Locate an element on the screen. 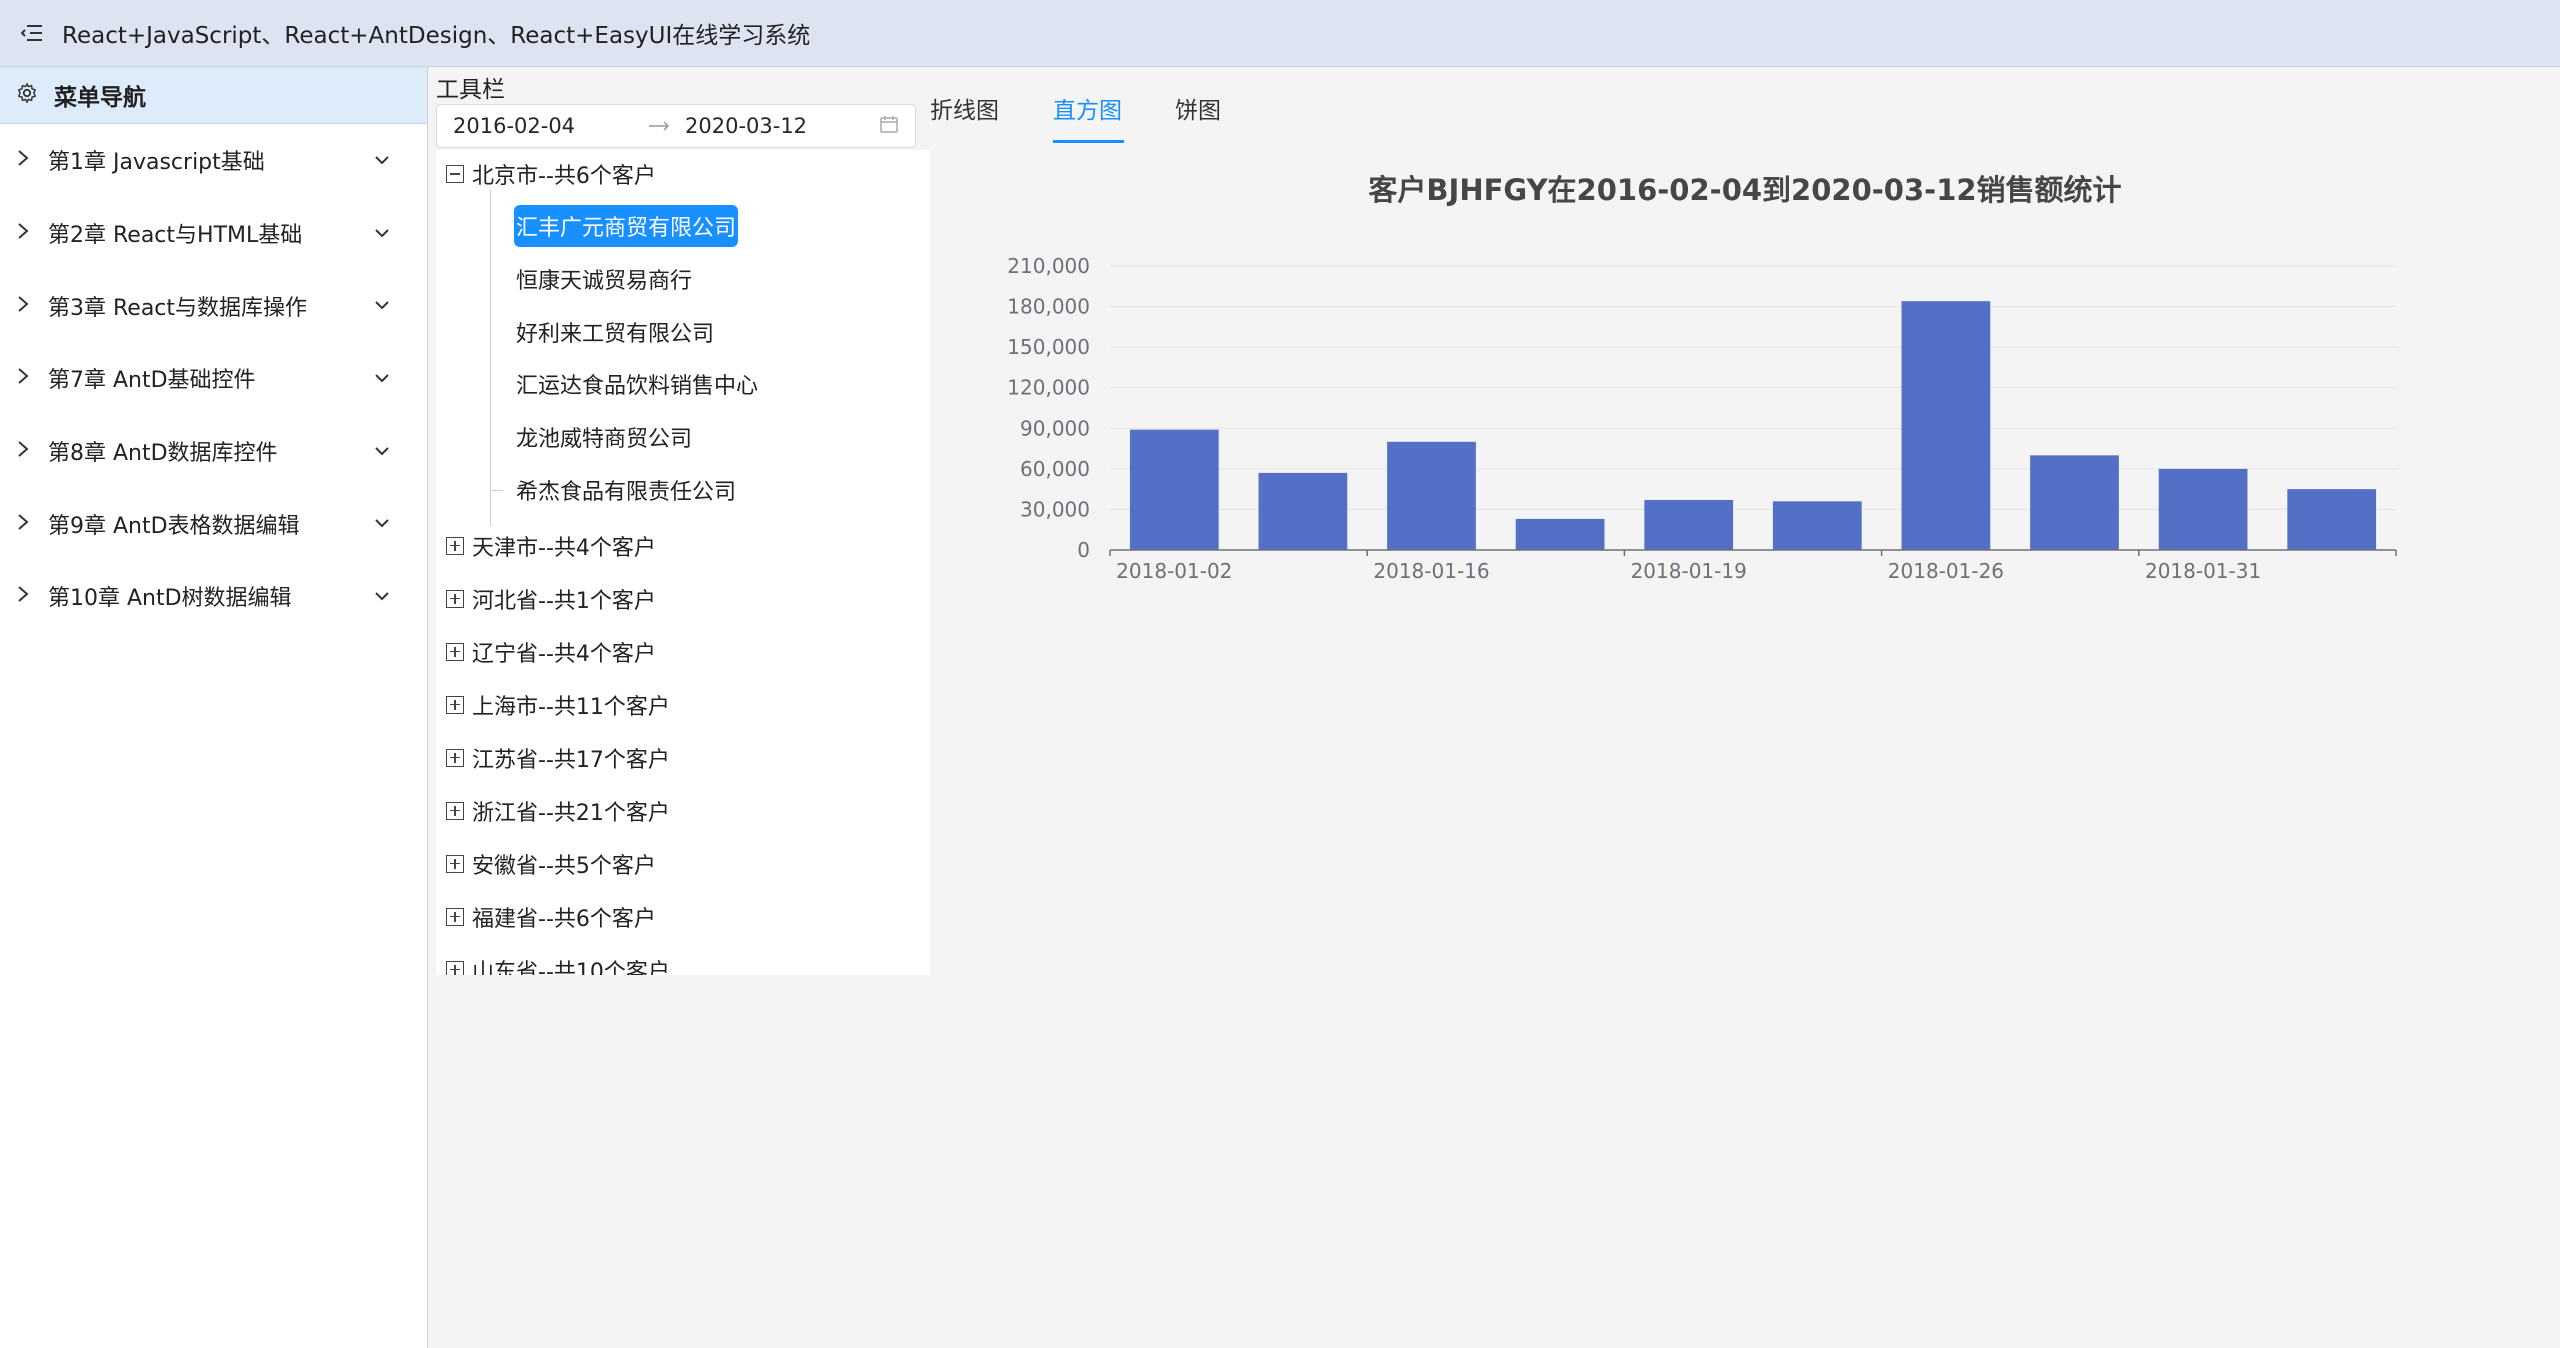 The height and width of the screenshot is (1348, 2560). tree-child-item: 希杰食品有限责任公司 is located at coordinates (626, 490).